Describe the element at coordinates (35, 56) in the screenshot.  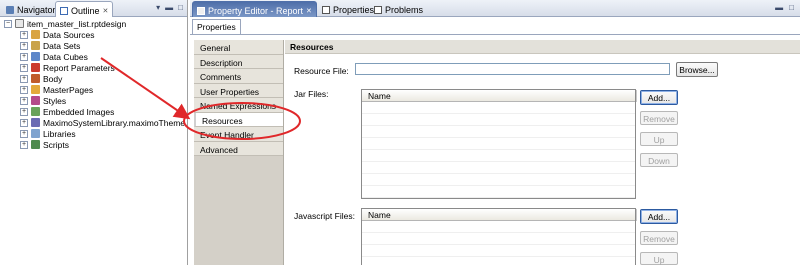
I see `data-cubes-icon` at that location.